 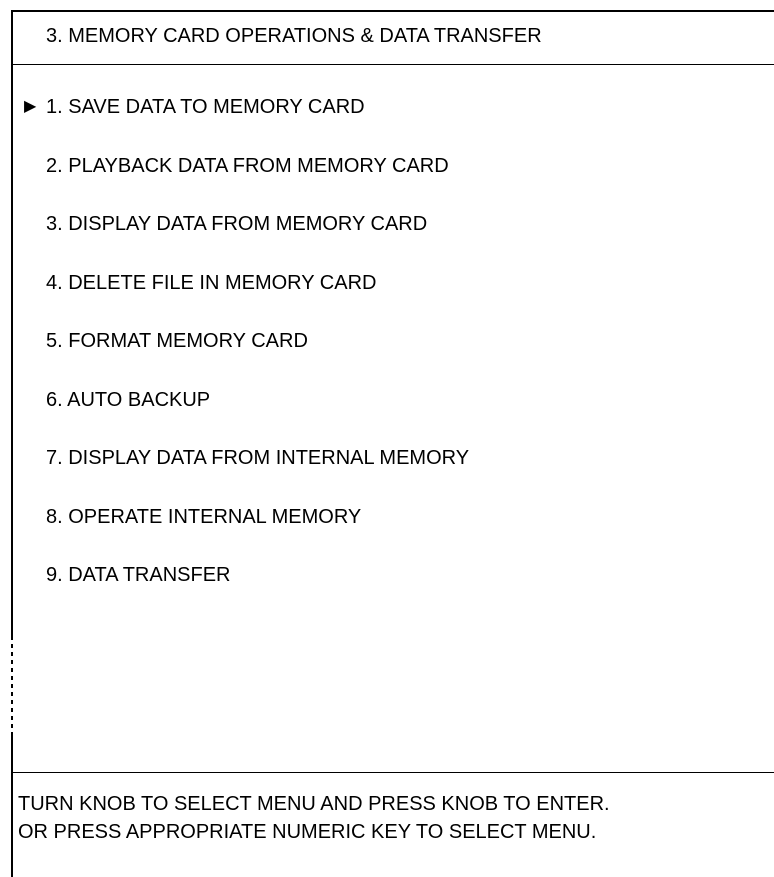 I want to click on selection-cursor-icon: ▶, so click(x=30, y=106).